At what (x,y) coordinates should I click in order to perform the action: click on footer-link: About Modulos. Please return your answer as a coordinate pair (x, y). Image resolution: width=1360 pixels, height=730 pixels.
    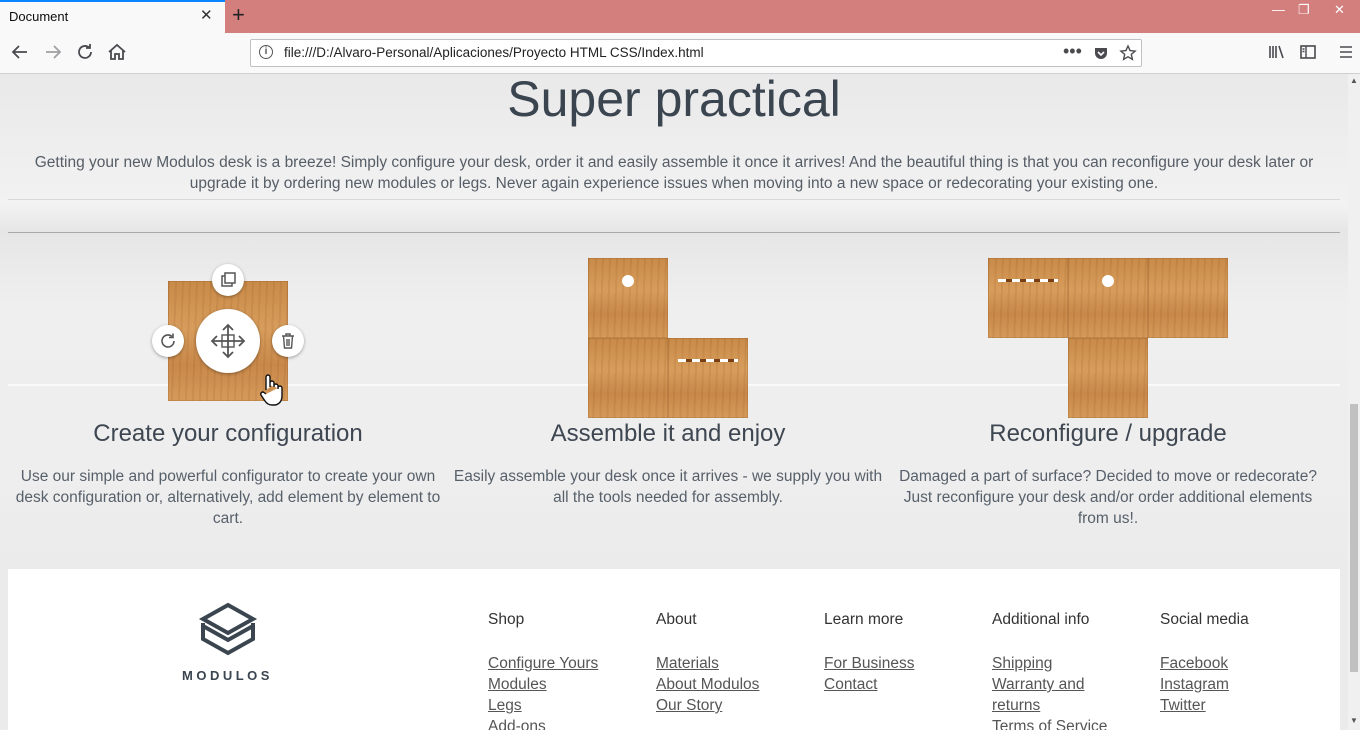
    Looking at the image, I should click on (707, 684).